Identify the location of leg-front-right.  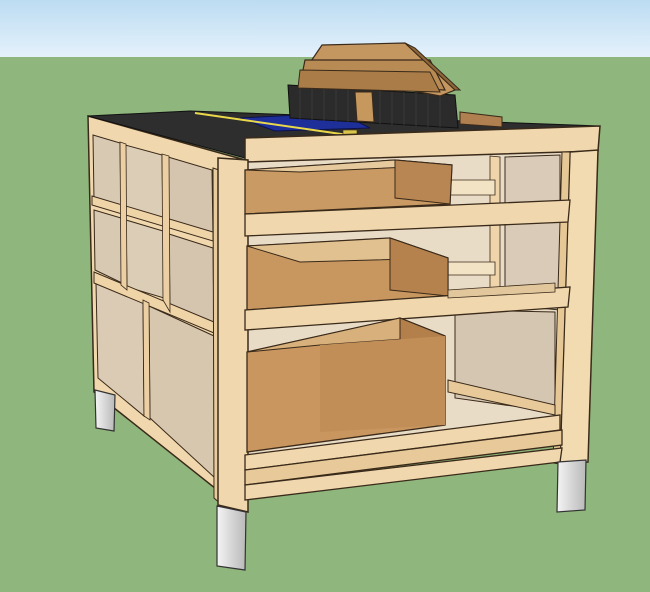
(571, 486).